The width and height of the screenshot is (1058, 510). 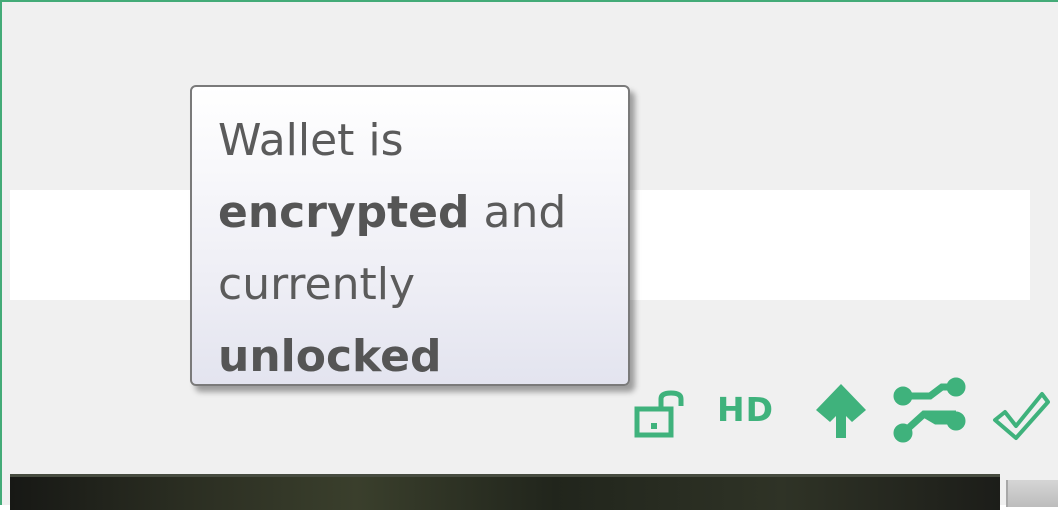 What do you see at coordinates (664, 415) in the screenshot?
I see `unlocked-lock-icon` at bounding box center [664, 415].